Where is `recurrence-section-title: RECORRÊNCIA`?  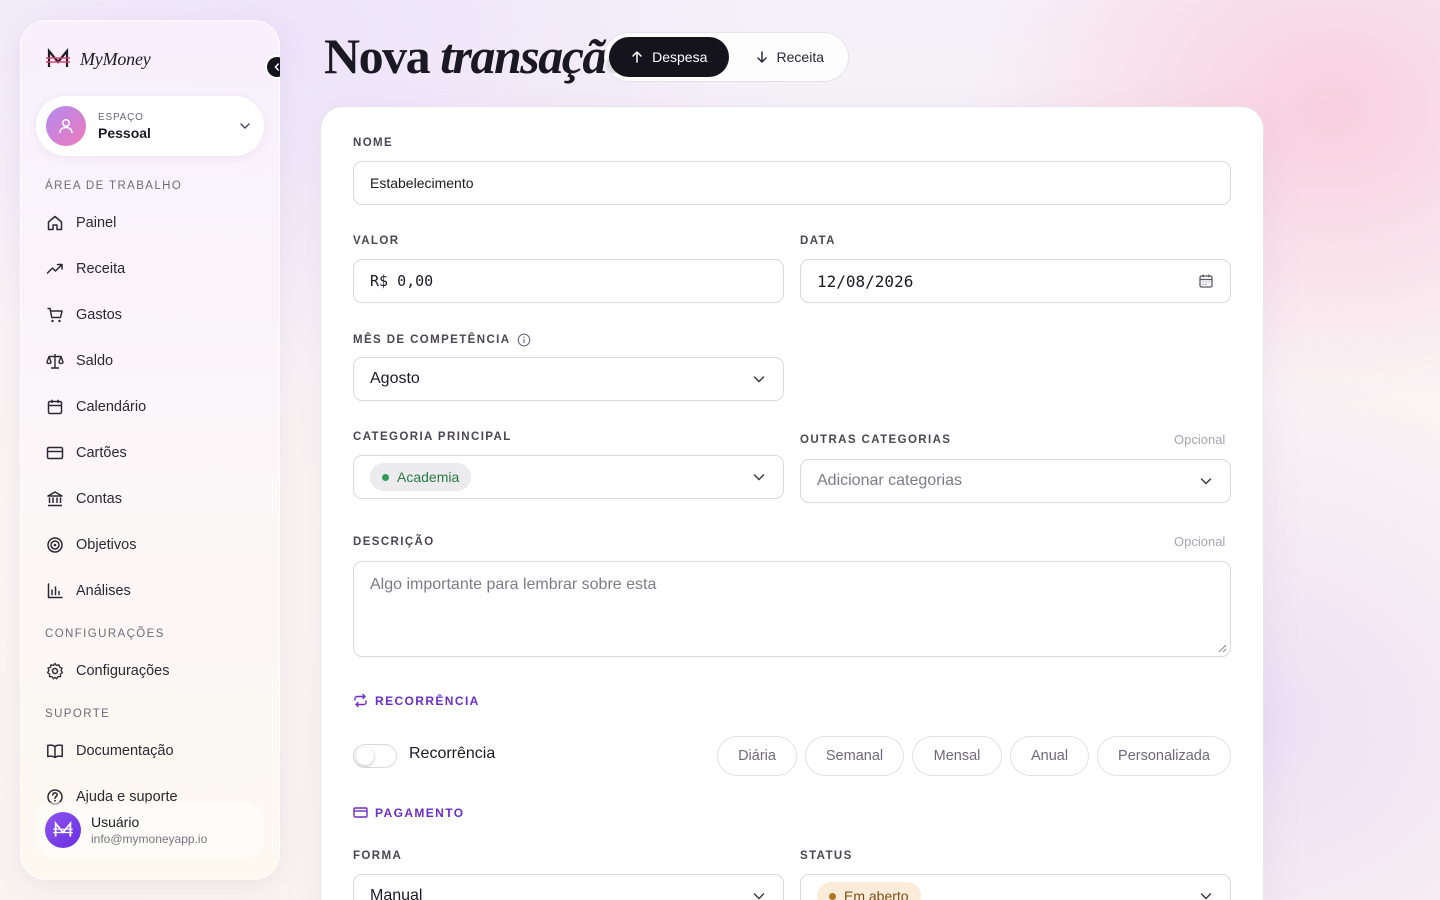 recurrence-section-title: RECORRÊNCIA is located at coordinates (427, 700).